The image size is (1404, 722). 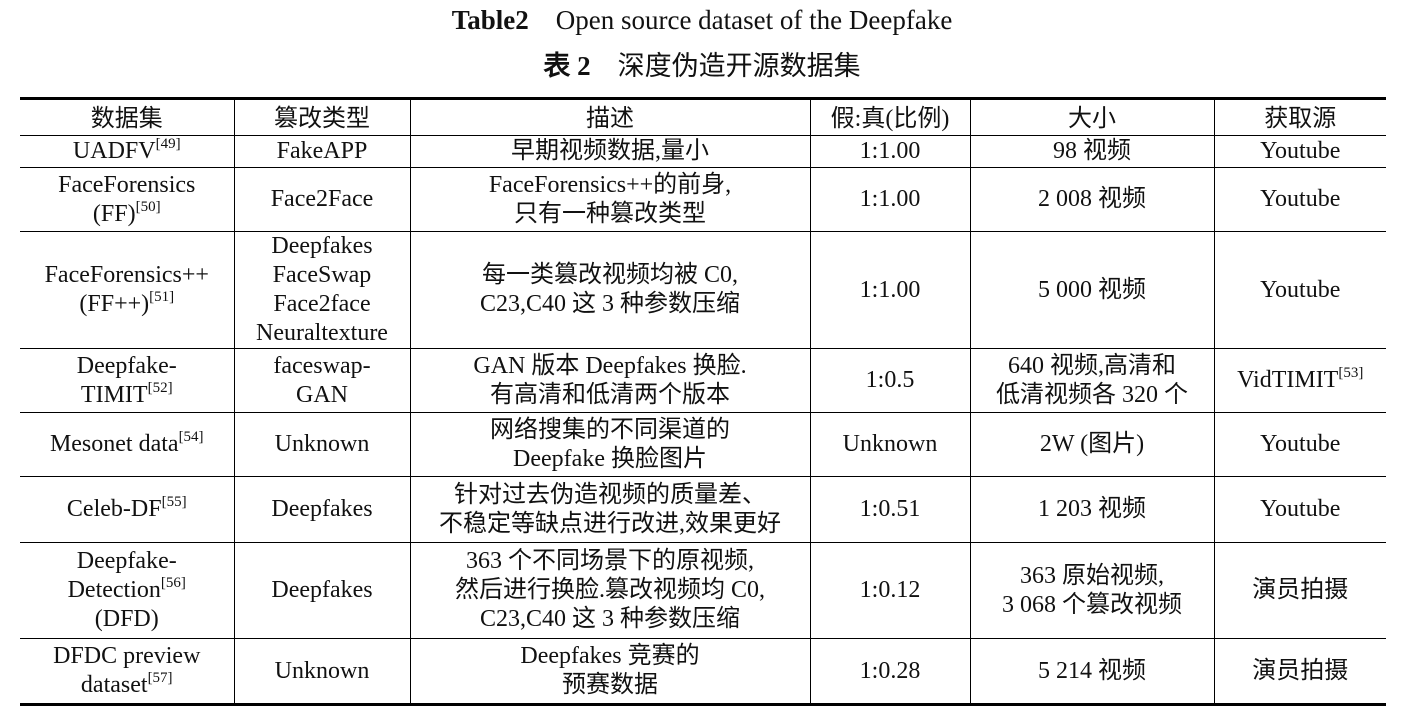 What do you see at coordinates (174, 502) in the screenshot?
I see `citation-ref: [55]` at bounding box center [174, 502].